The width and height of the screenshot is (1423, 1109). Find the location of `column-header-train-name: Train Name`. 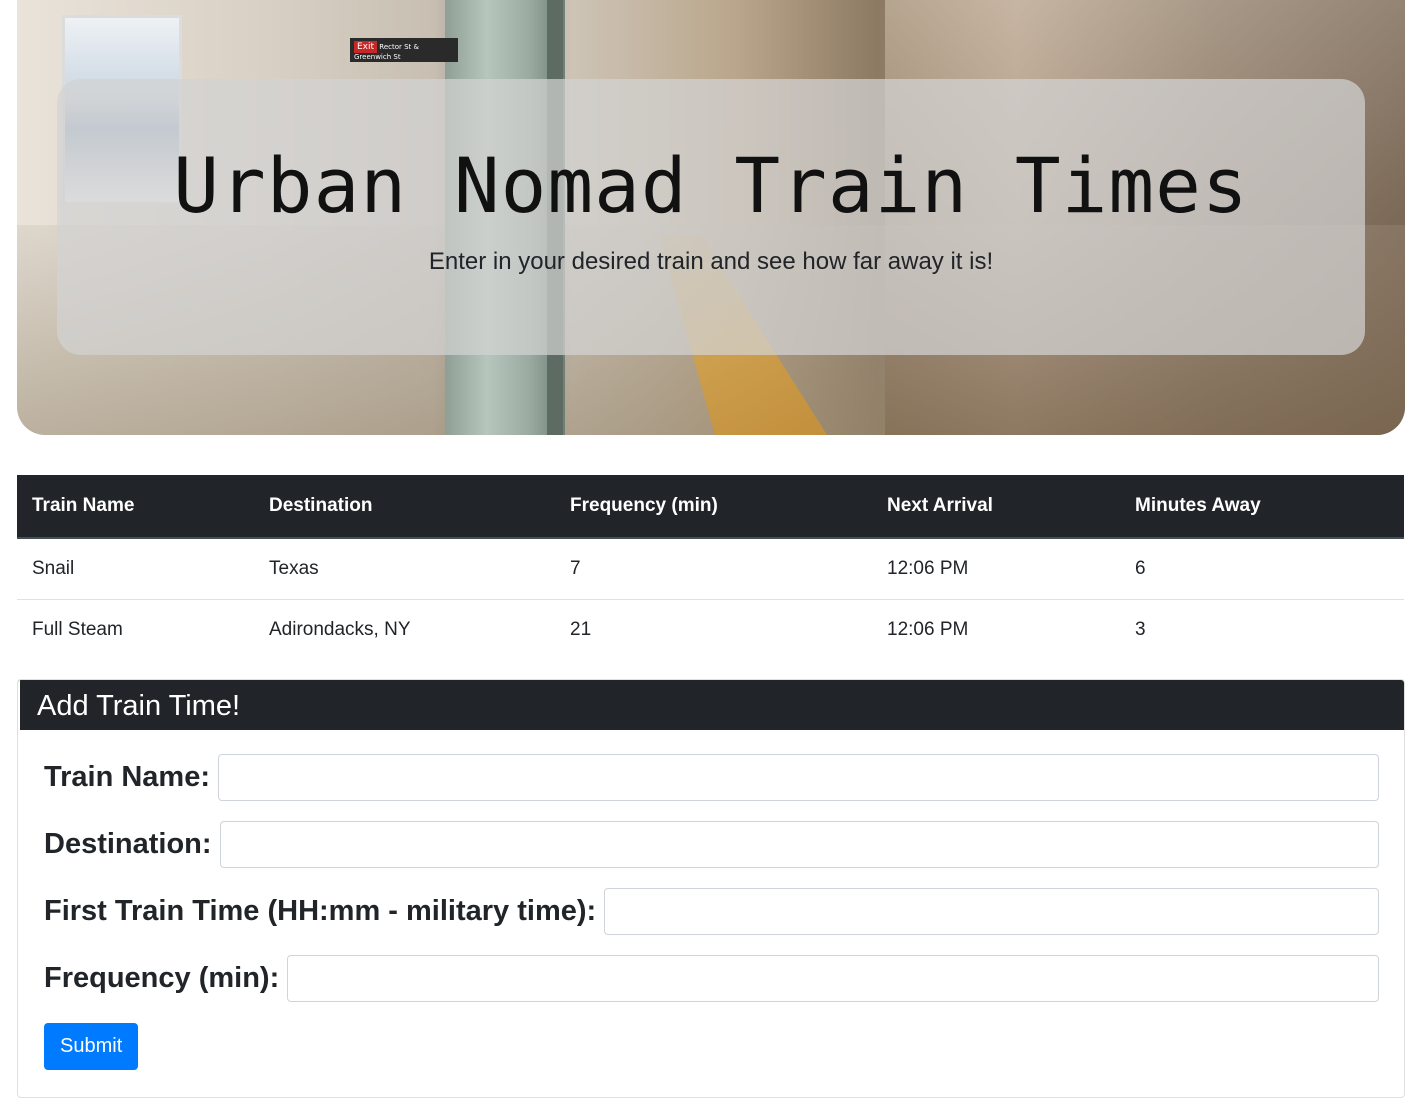

column-header-train-name: Train Name is located at coordinates (135, 507).